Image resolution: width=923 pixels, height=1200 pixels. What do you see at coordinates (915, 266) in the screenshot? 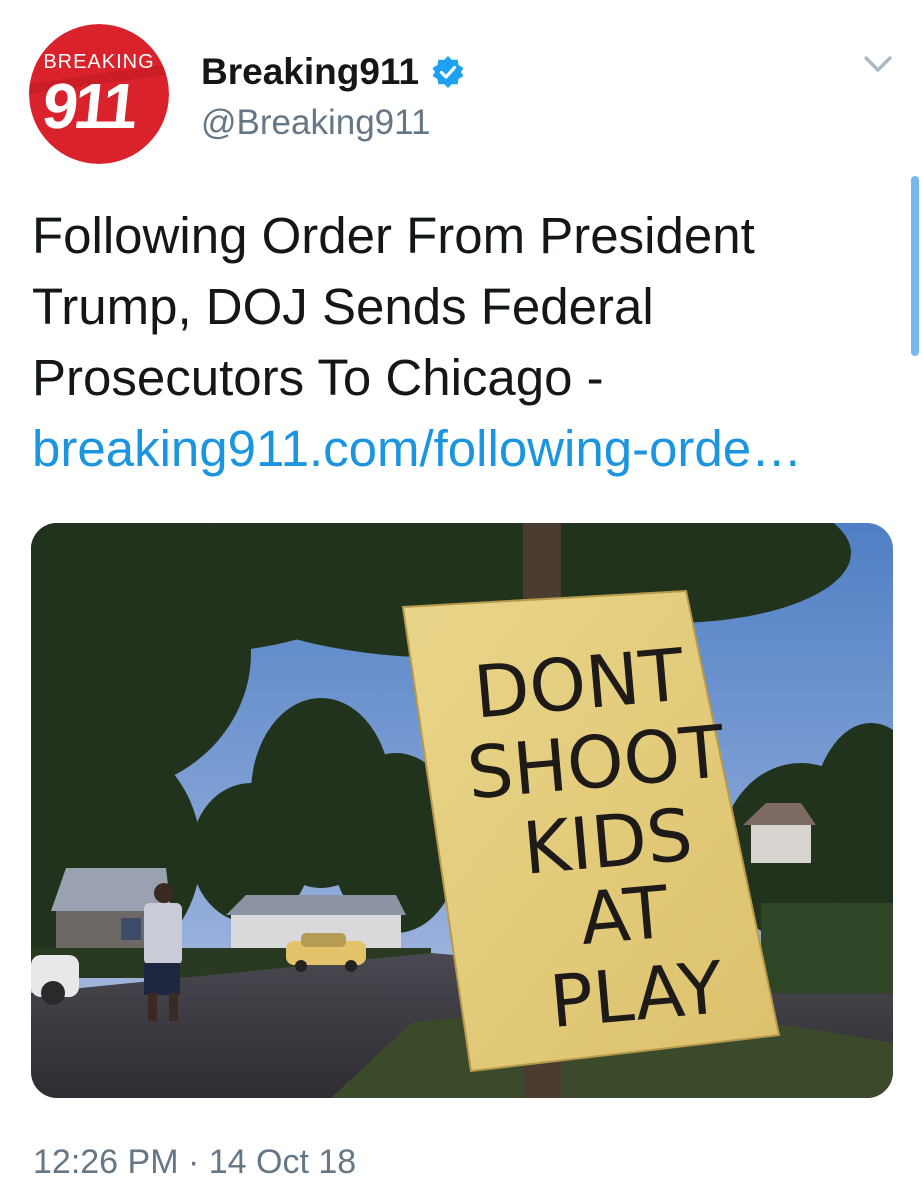
I see `scrollbar-thumb` at bounding box center [915, 266].